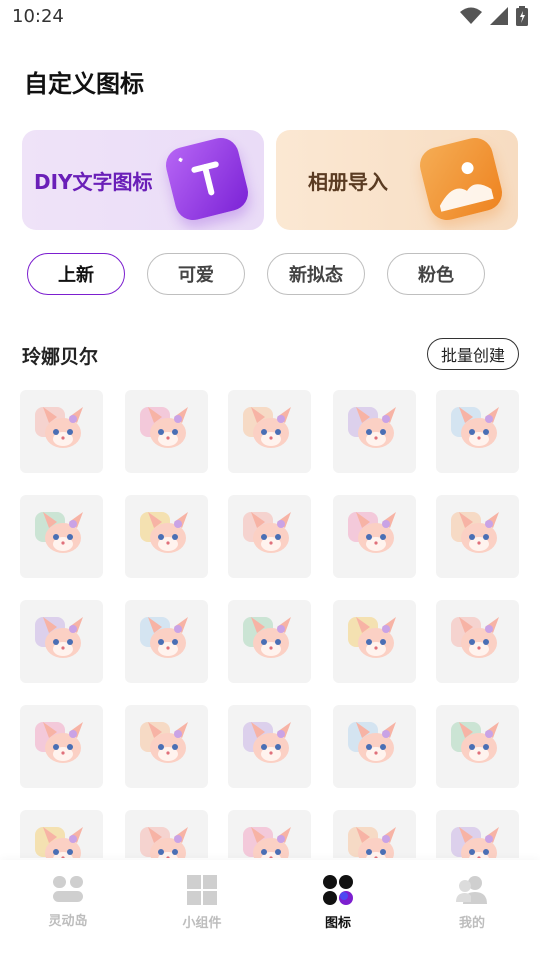  I want to click on linabell-weather-icon, so click(478, 642).